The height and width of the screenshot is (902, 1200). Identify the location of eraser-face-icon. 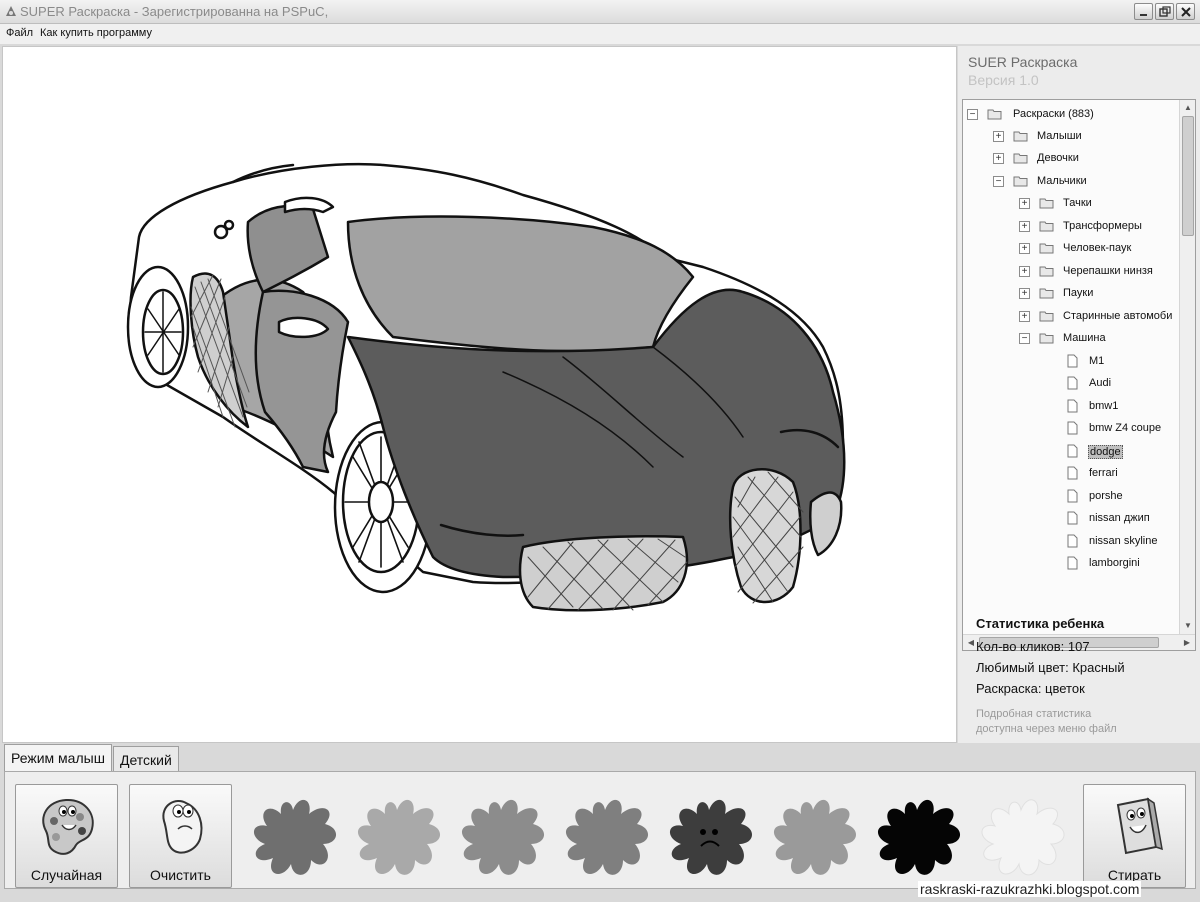
(1139, 826).